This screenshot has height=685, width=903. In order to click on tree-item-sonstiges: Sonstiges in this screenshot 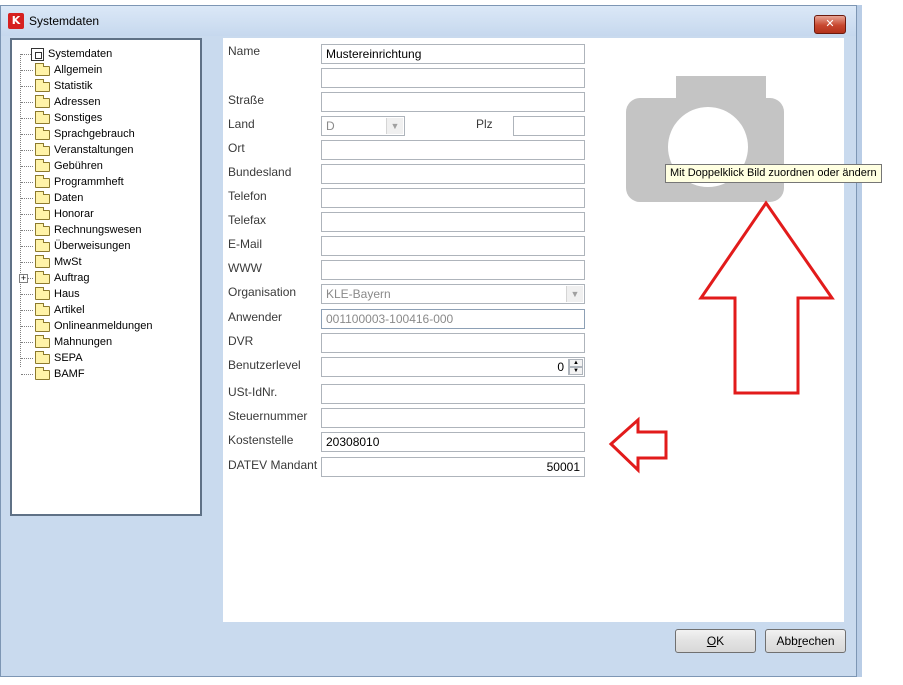, I will do `click(58, 118)`.